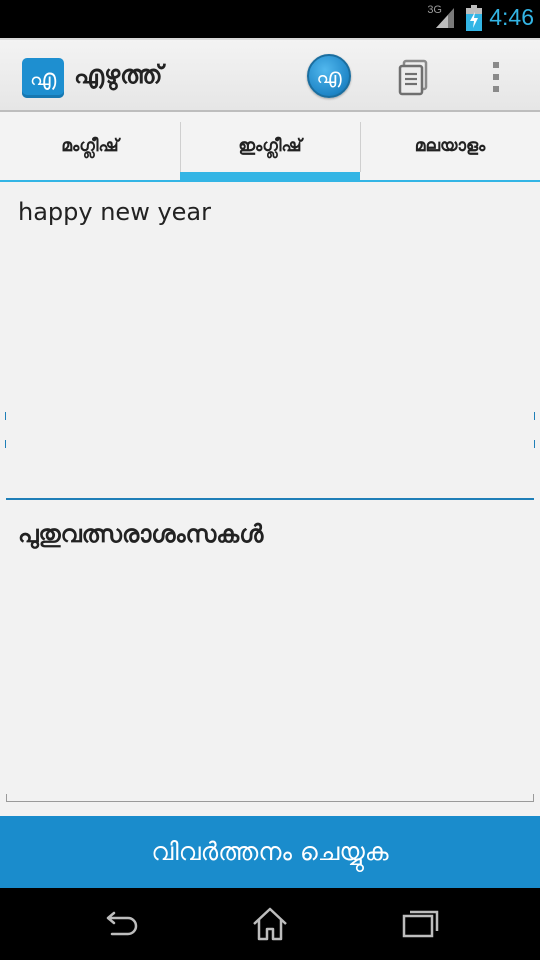  I want to click on input-edge-right, so click(534, 416).